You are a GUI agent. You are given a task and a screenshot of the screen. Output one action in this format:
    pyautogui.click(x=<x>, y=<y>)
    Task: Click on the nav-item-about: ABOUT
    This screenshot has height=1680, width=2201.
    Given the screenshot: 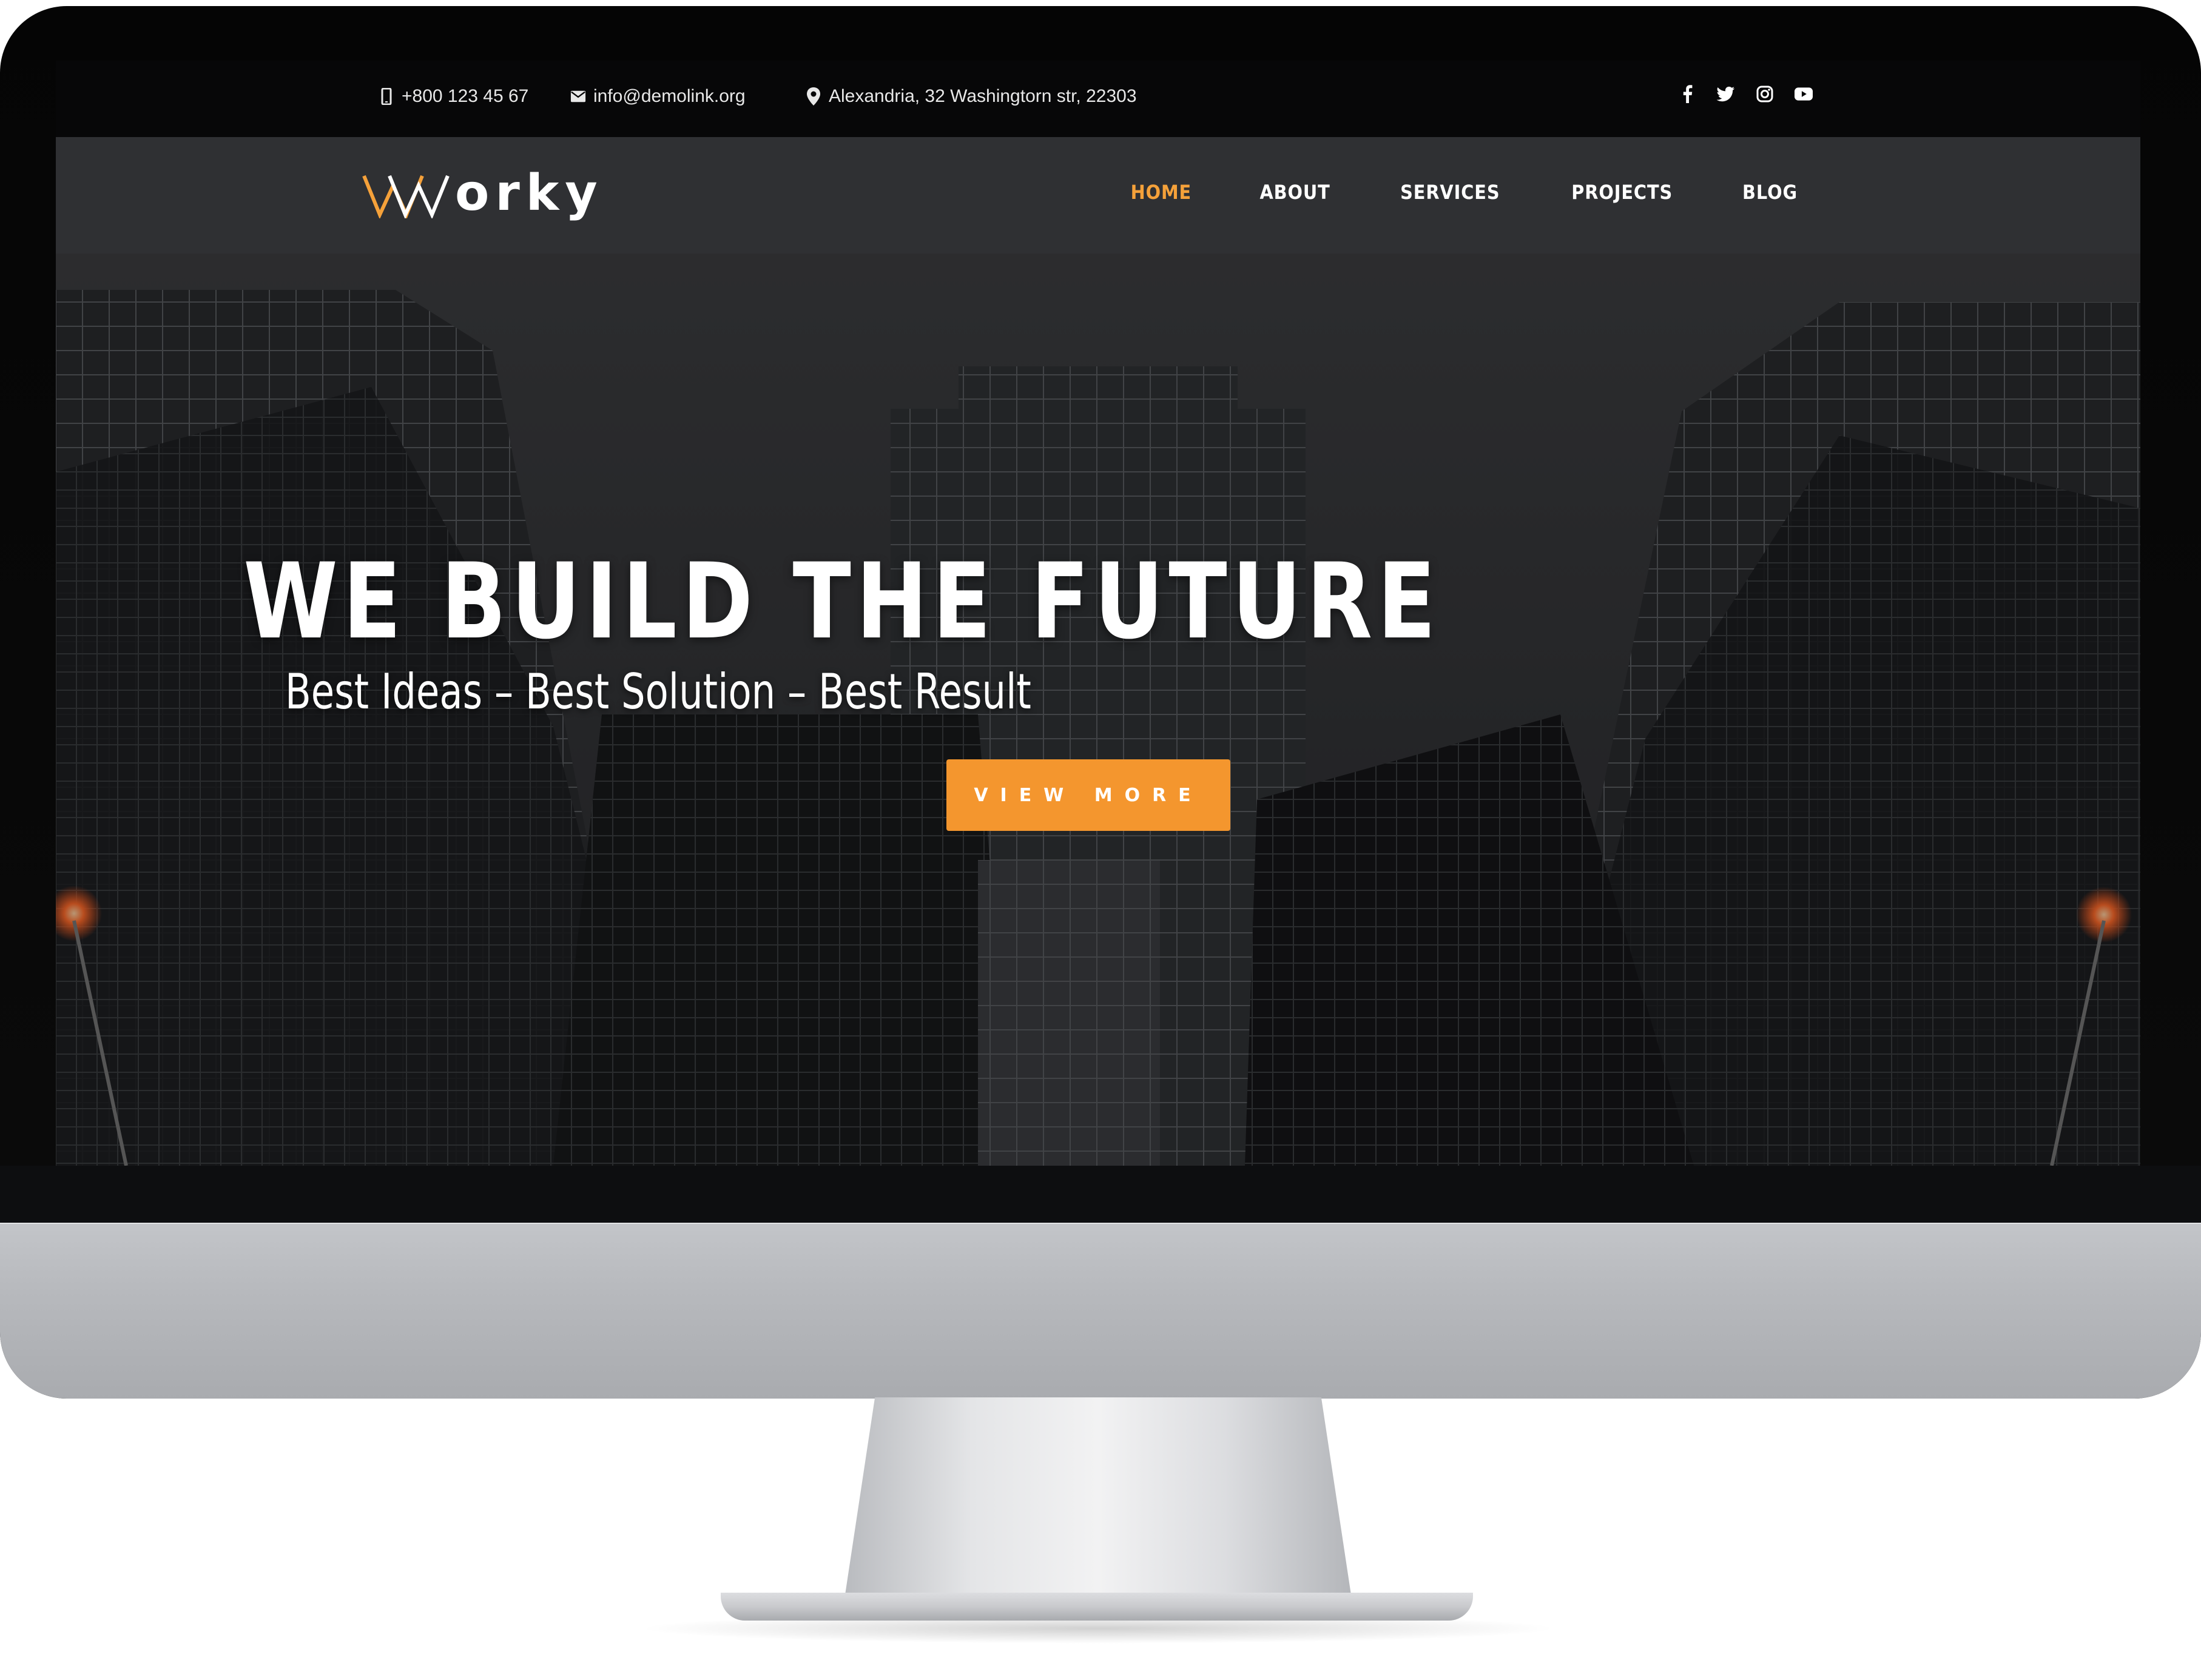 What is the action you would take?
    pyautogui.click(x=1294, y=192)
    